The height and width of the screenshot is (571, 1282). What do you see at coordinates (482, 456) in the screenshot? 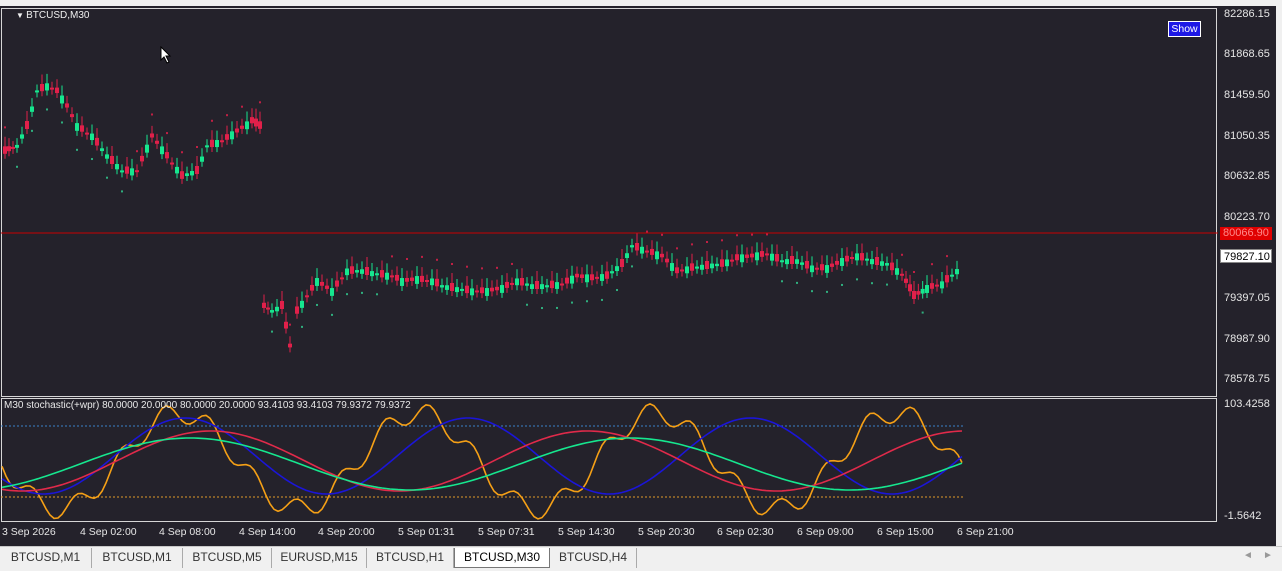
I see `stochastic-main-line` at bounding box center [482, 456].